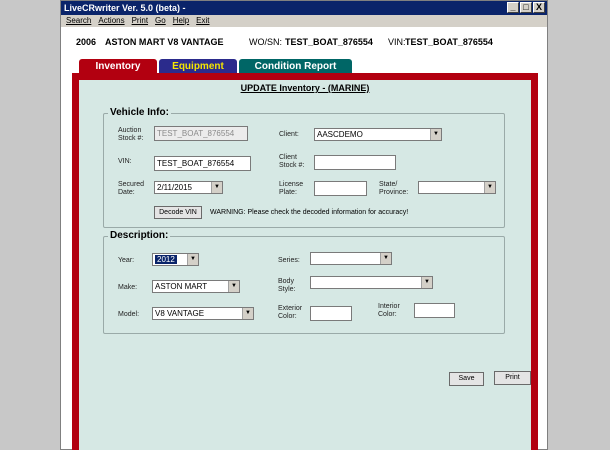 The height and width of the screenshot is (450, 610). What do you see at coordinates (371, 282) in the screenshot?
I see `body-style-select: ▼` at bounding box center [371, 282].